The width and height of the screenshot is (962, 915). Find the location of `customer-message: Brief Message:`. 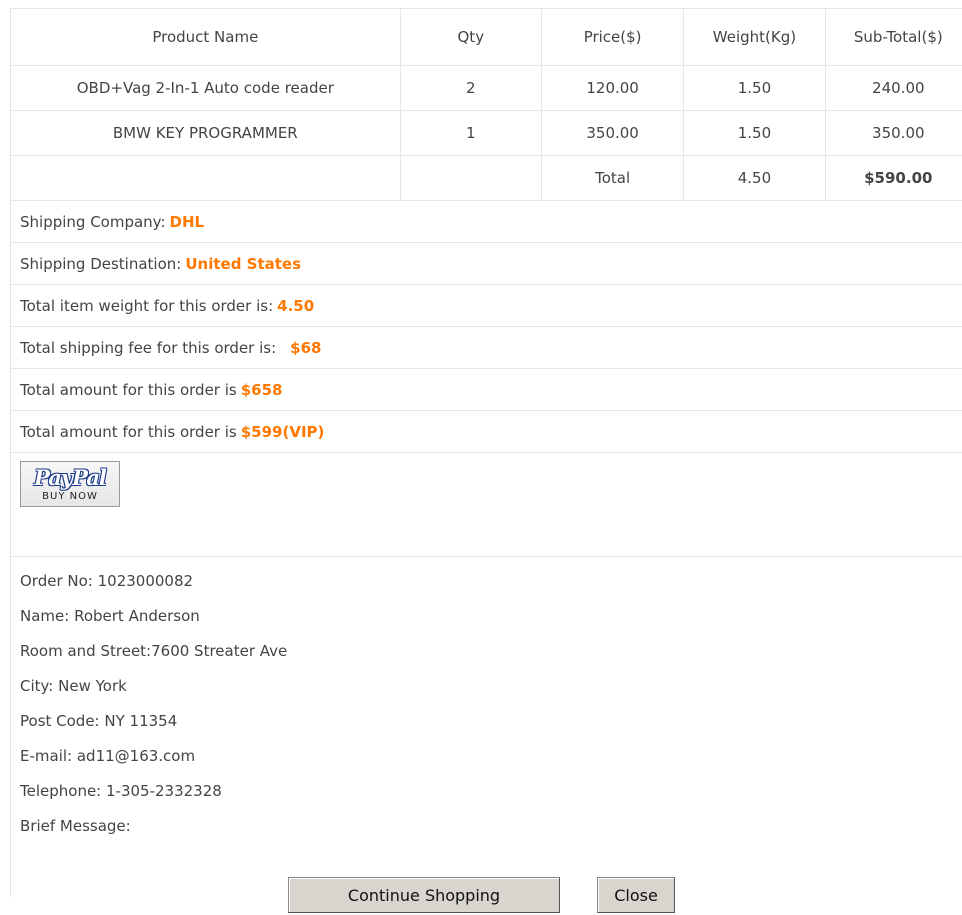

customer-message: Brief Message: is located at coordinates (75, 826).